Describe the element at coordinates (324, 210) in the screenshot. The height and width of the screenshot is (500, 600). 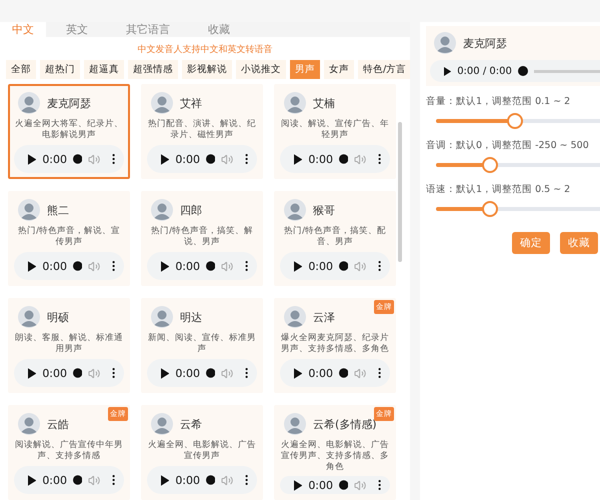
I see `voice-name: 猴哥` at that location.